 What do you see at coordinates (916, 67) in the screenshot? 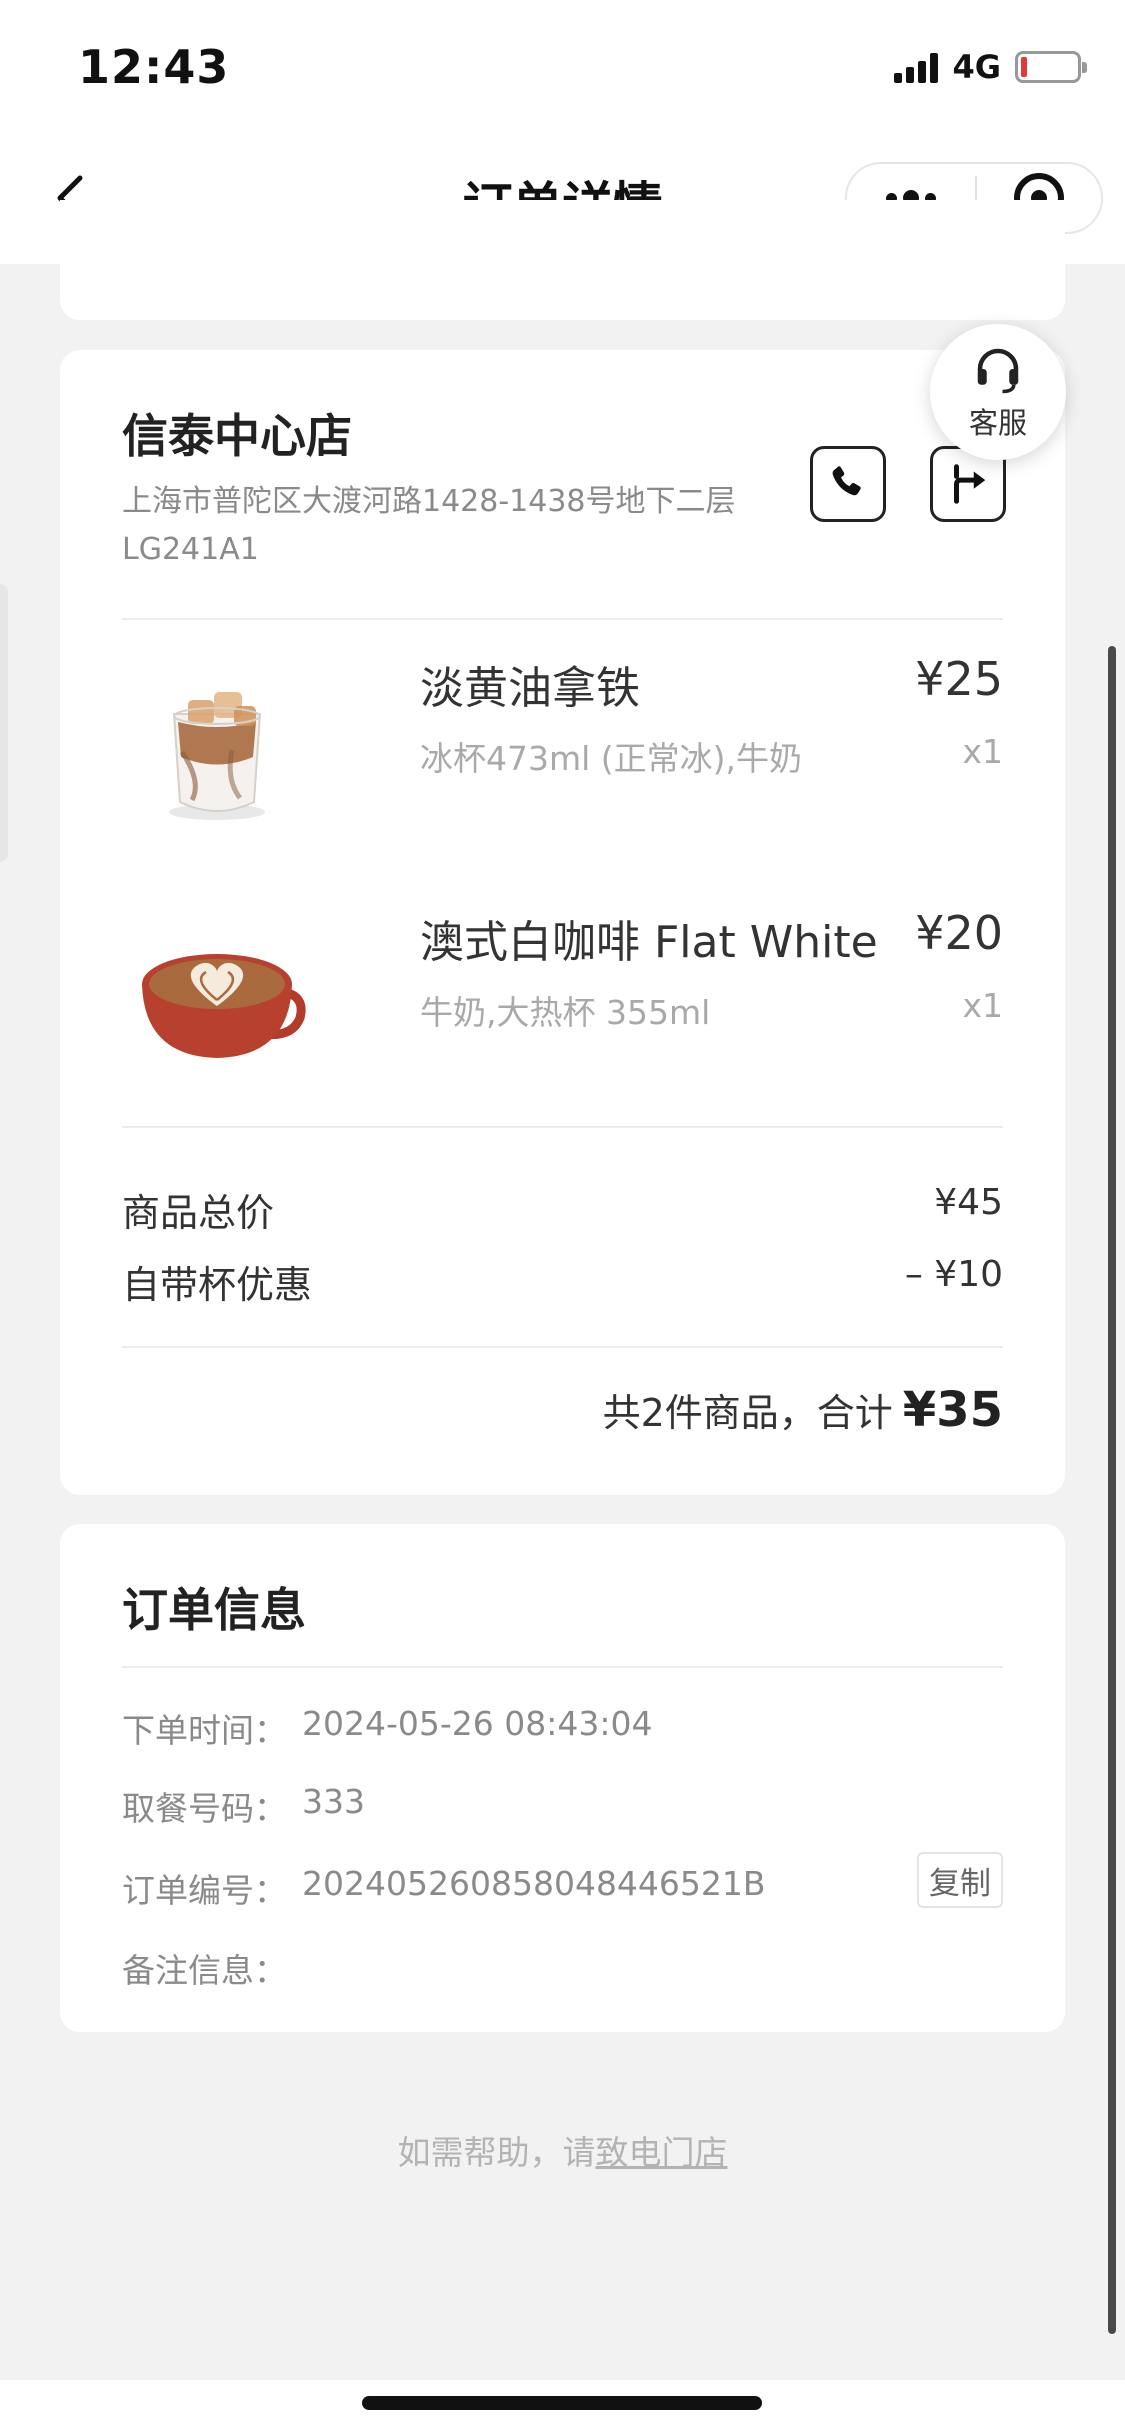
I see `signal-icon` at bounding box center [916, 67].